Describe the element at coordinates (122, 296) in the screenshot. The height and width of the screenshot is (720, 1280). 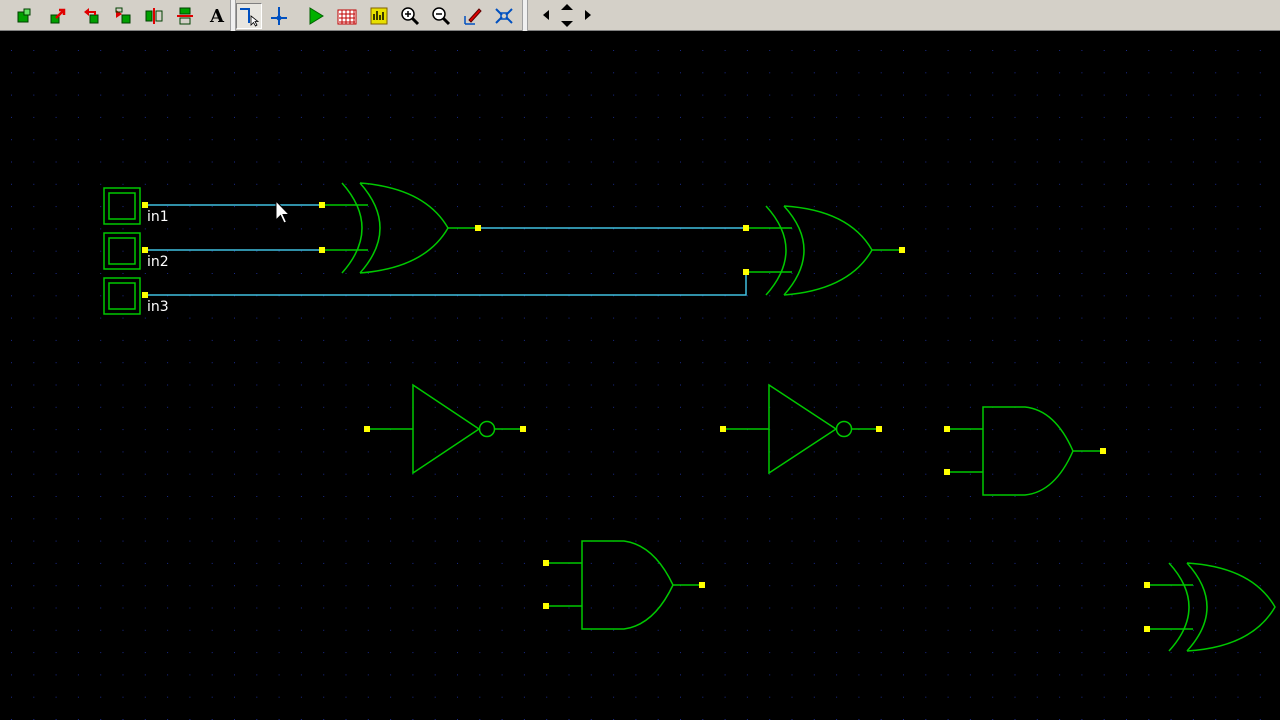
I see `input-pin-in3` at that location.